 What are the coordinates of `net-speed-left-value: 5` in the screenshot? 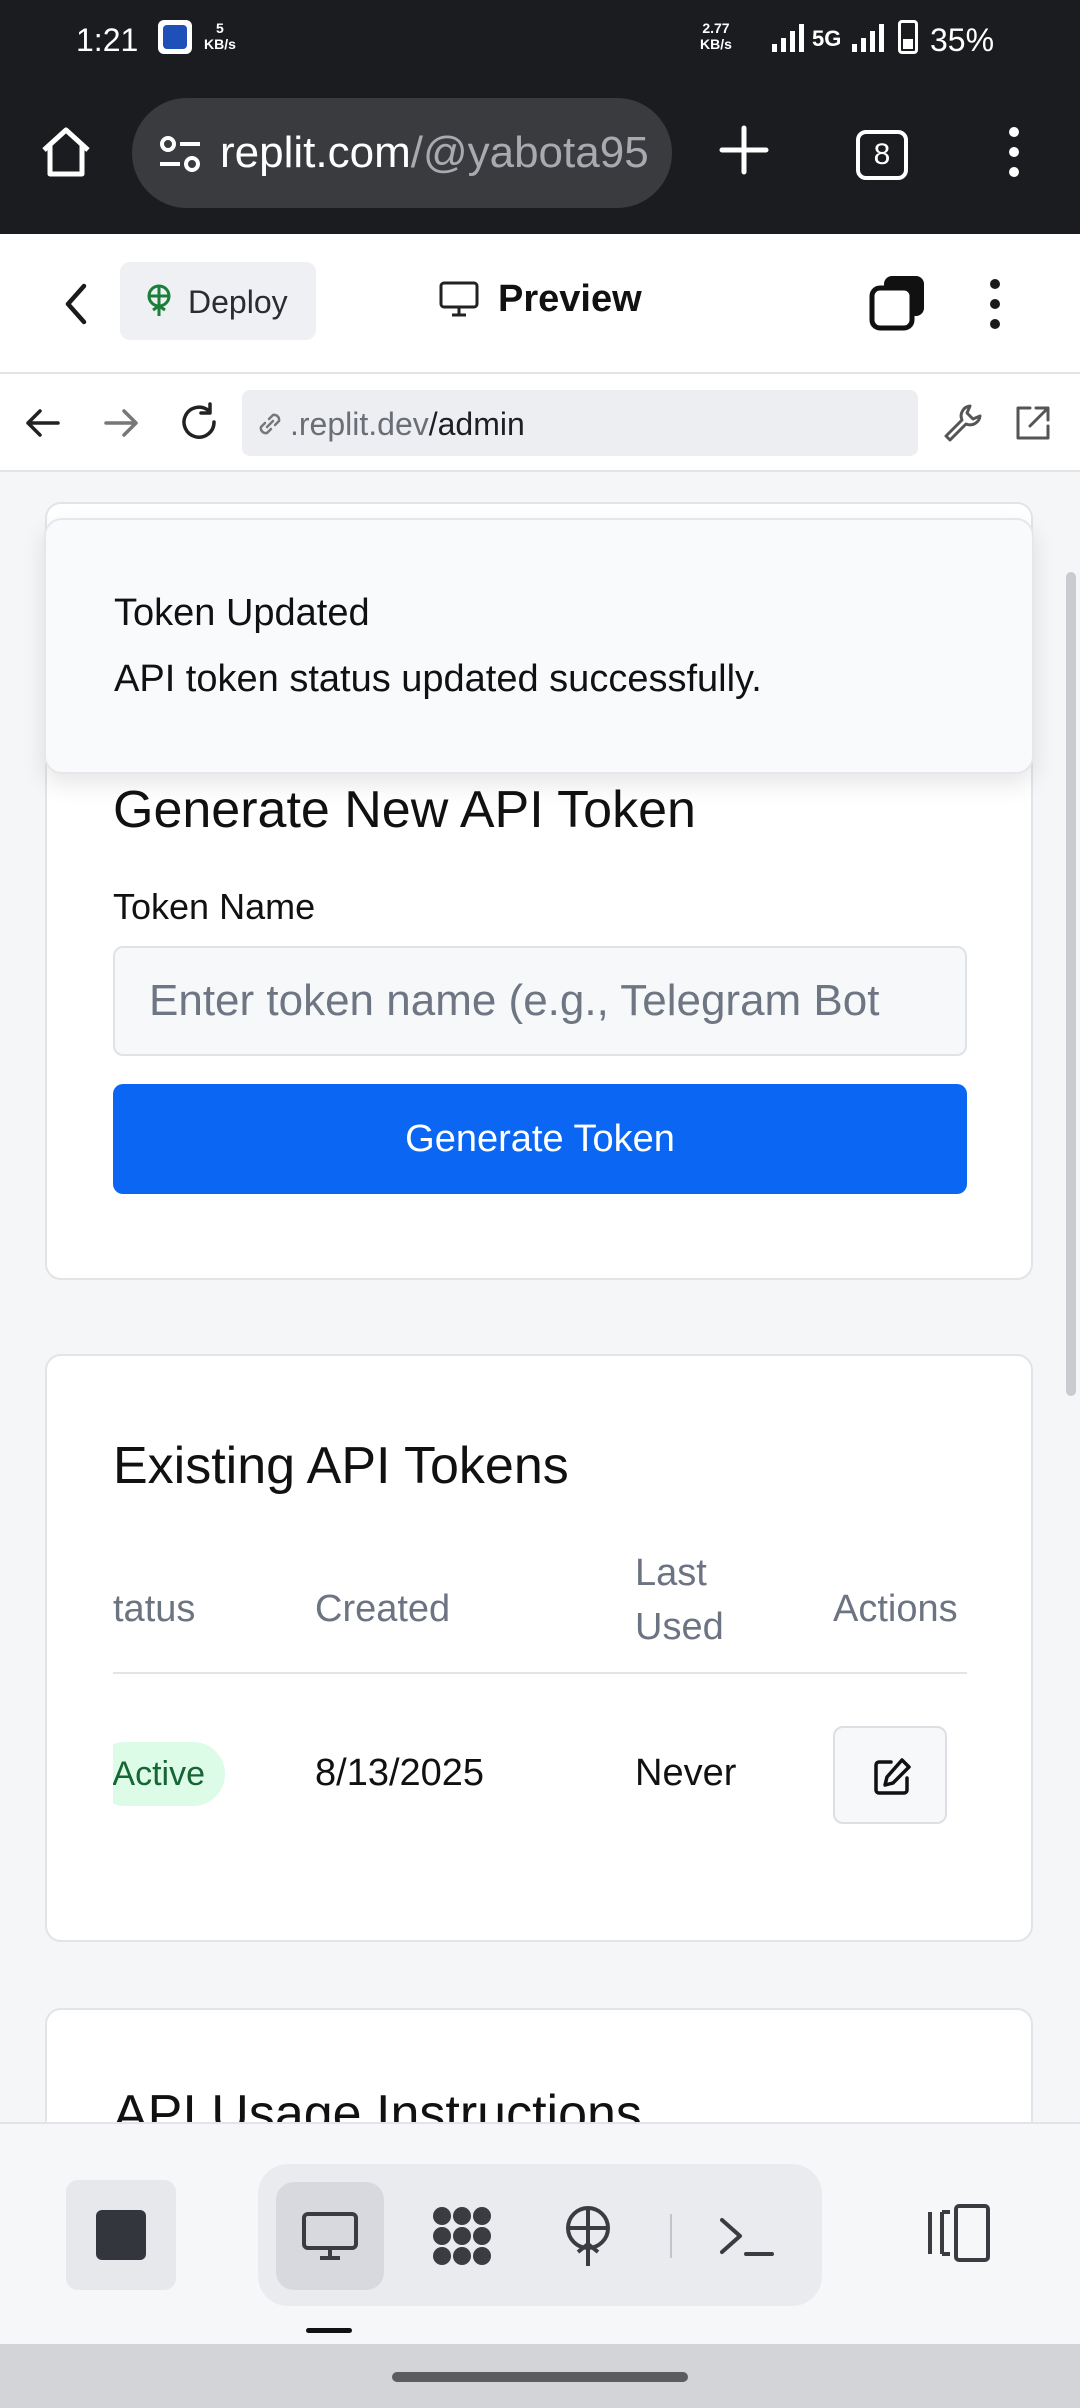 It's located at (220, 28).